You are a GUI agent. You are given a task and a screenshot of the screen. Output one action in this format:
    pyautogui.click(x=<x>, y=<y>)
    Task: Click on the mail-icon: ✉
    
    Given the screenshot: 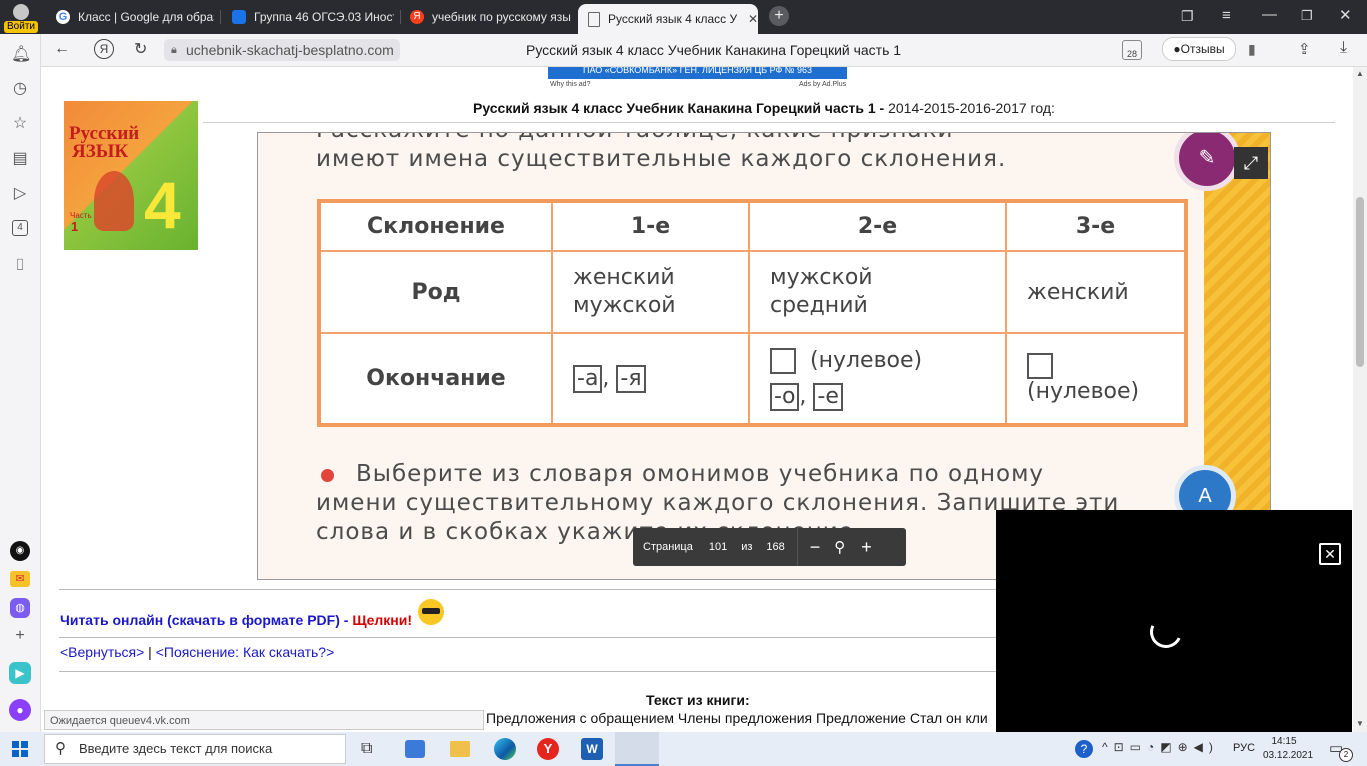 What is the action you would take?
    pyautogui.click(x=20, y=579)
    